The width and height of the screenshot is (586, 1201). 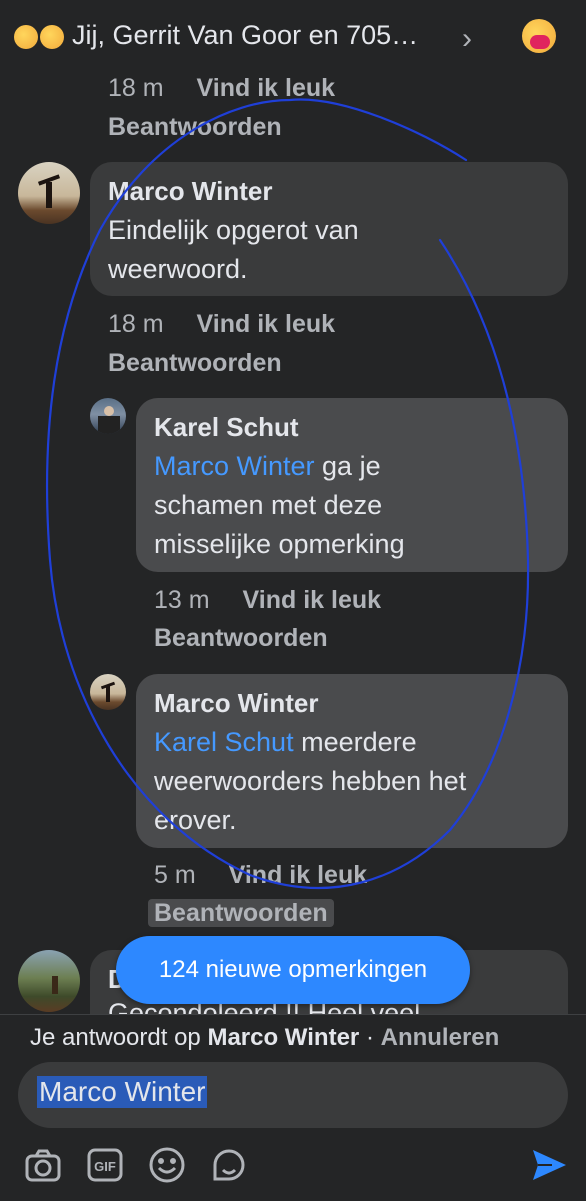 What do you see at coordinates (229, 1165) in the screenshot?
I see `sticker-icon` at bounding box center [229, 1165].